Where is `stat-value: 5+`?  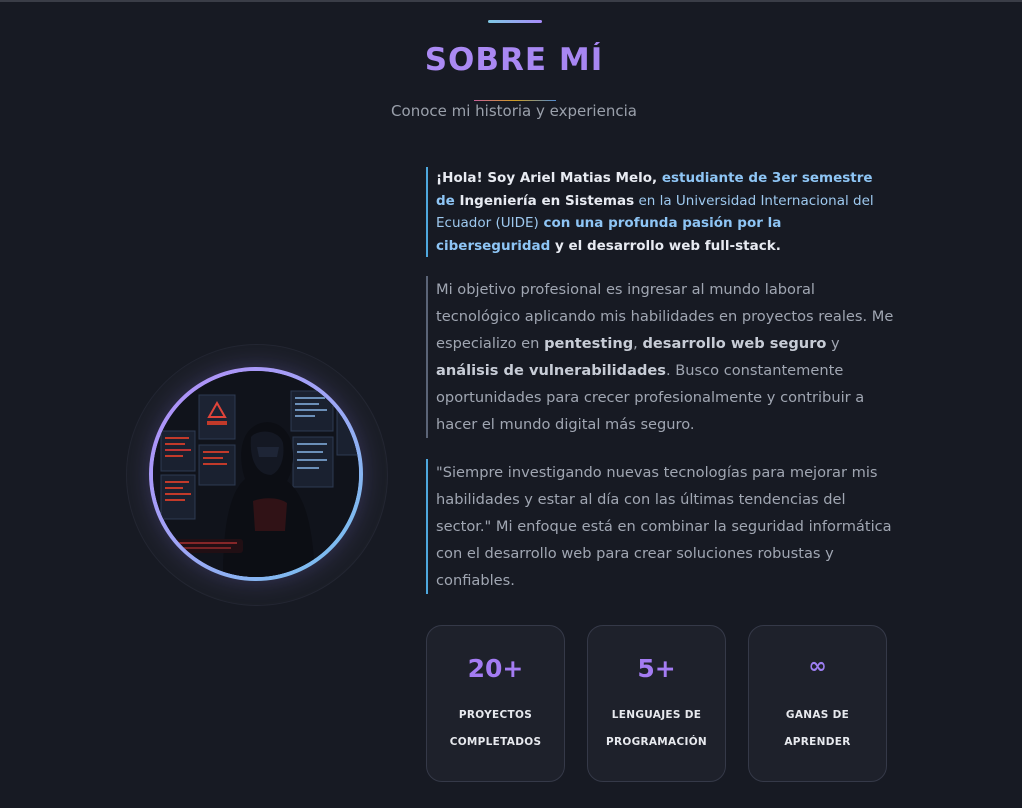 stat-value: 5+ is located at coordinates (656, 668).